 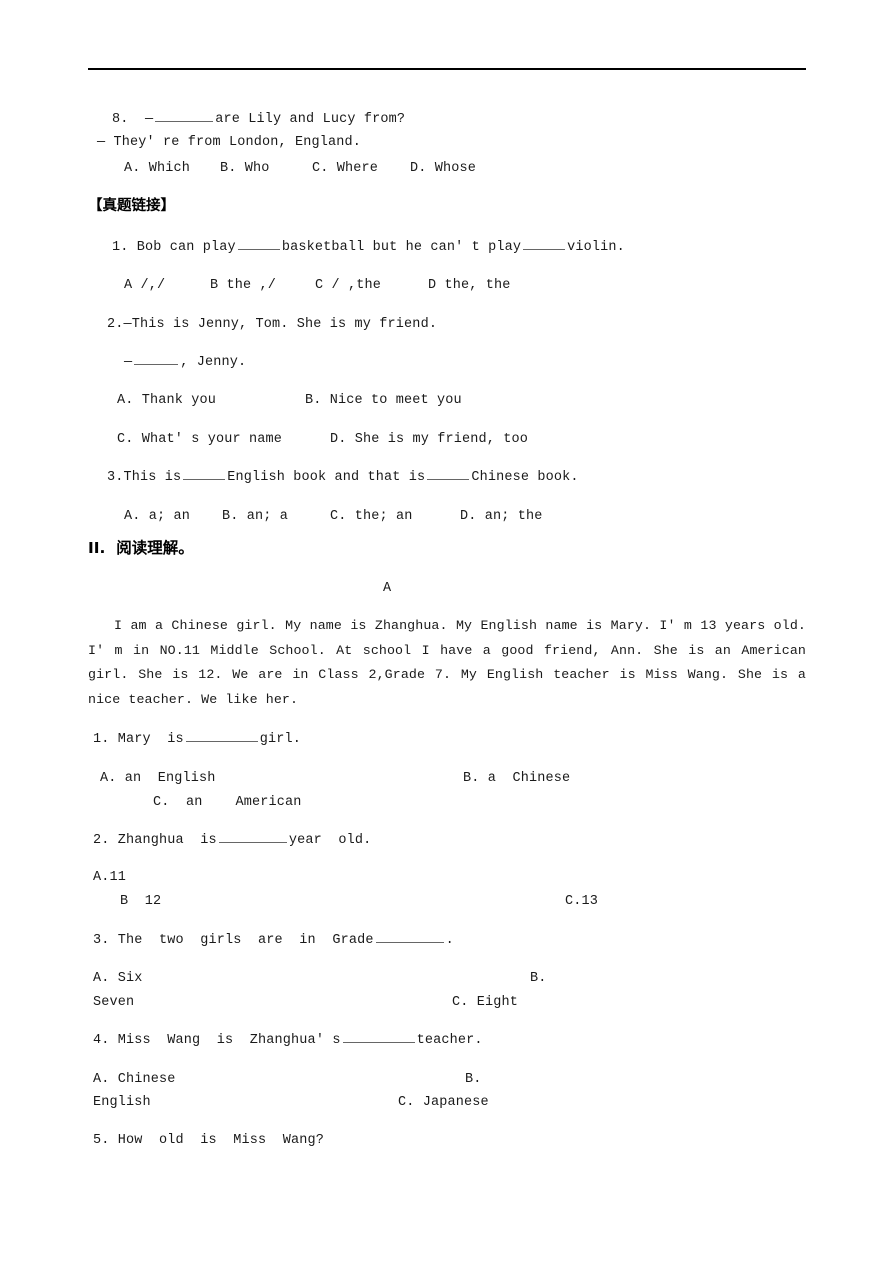 I want to click on spacer-q4, so click(x=114, y=1040).